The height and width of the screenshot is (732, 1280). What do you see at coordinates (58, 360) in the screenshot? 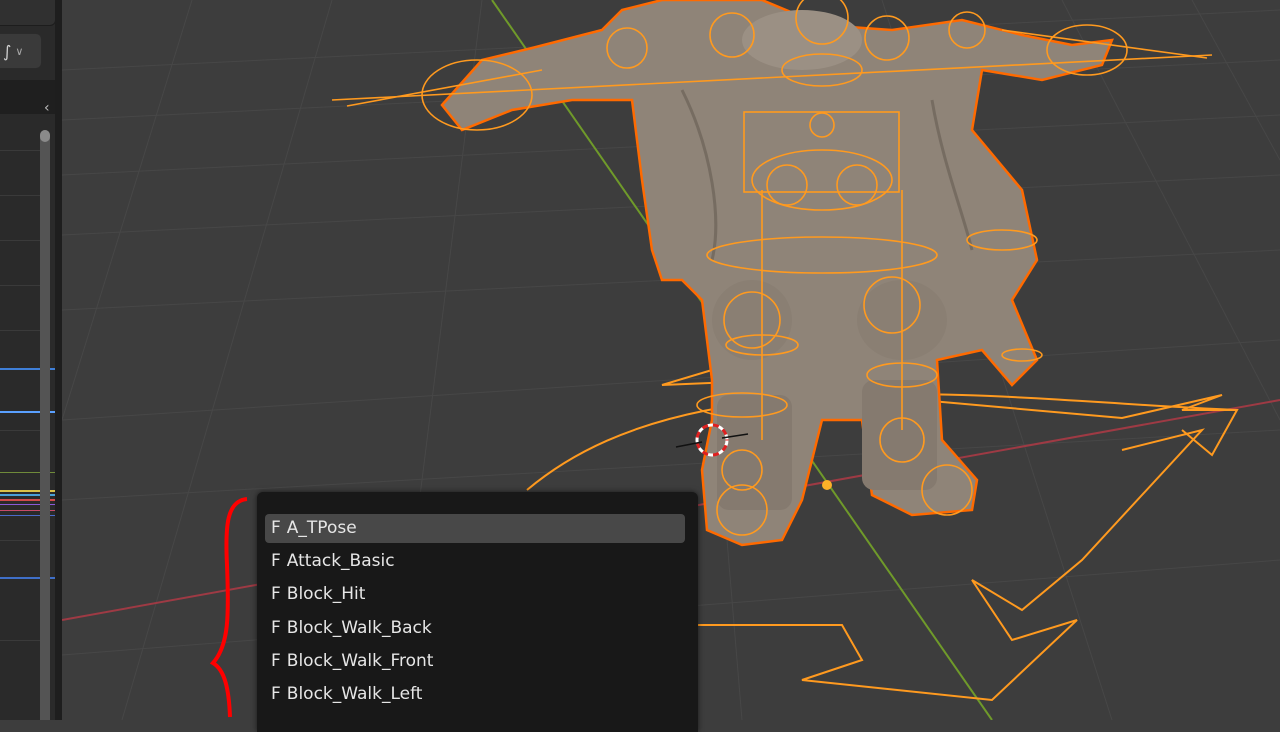
I see `area-divider` at bounding box center [58, 360].